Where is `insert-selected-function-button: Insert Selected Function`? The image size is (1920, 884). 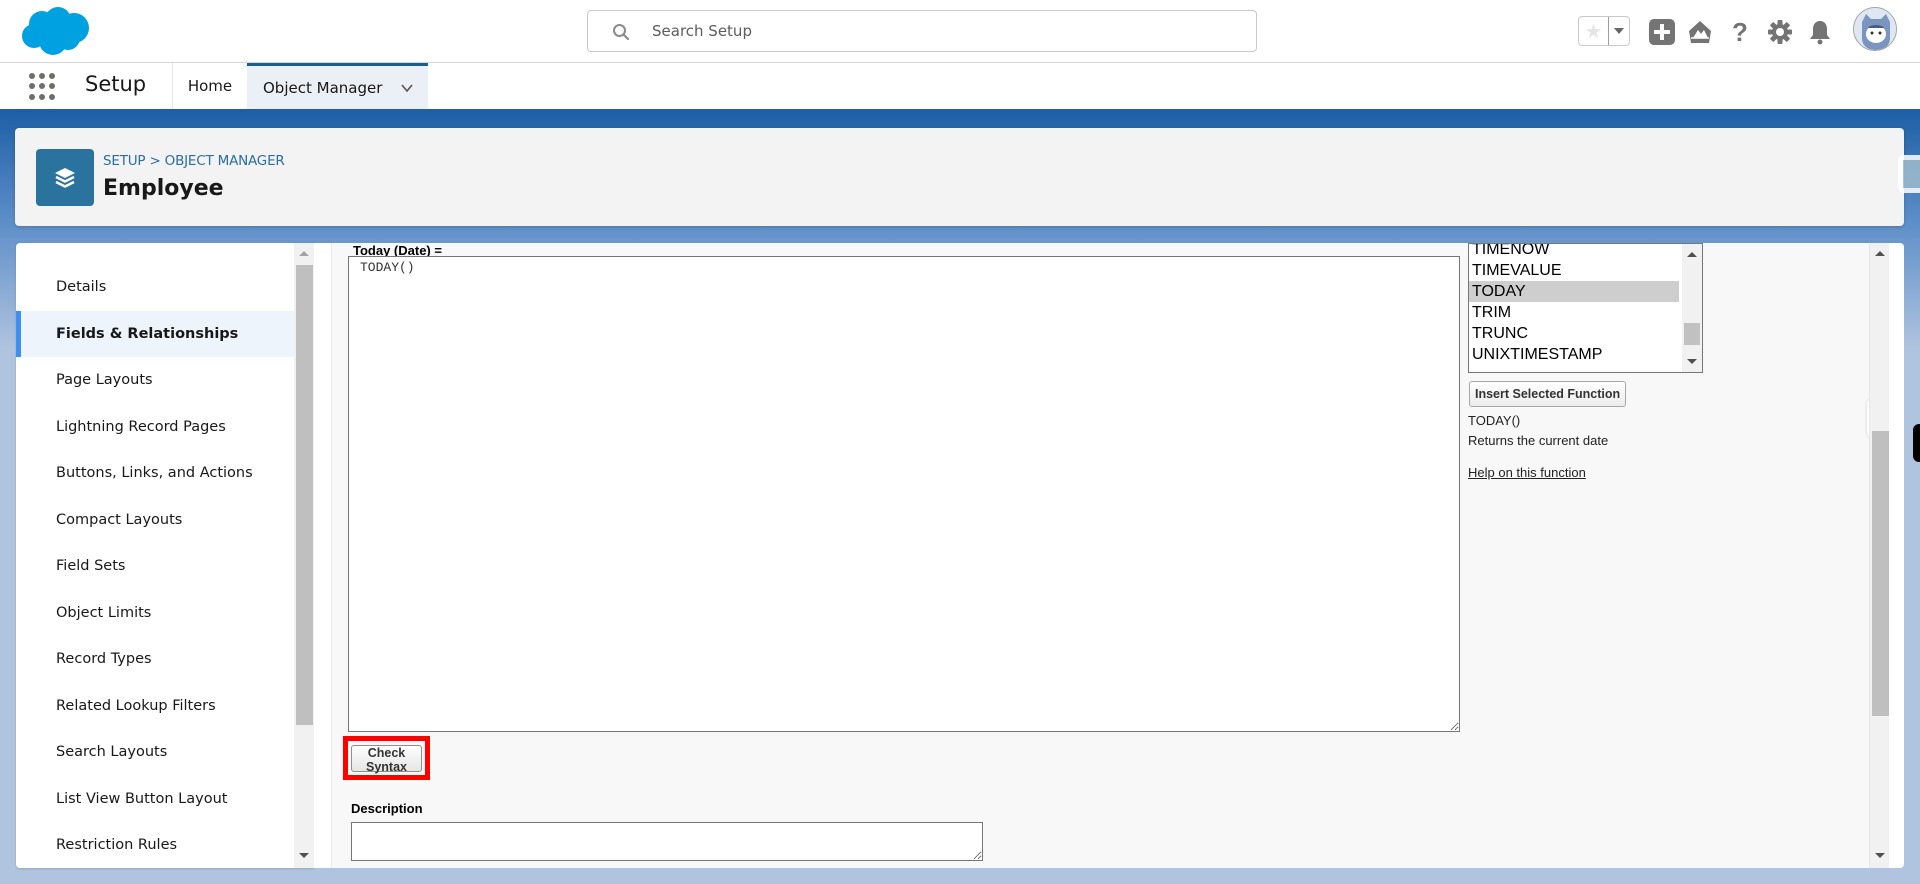
insert-selected-function-button: Insert Selected Function is located at coordinates (1548, 394).